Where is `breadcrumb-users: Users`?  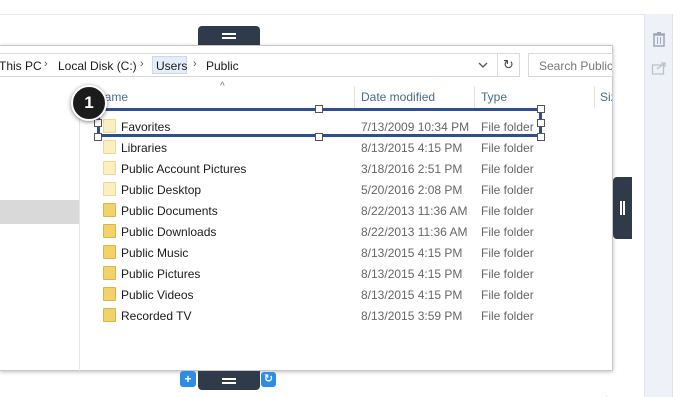 breadcrumb-users: Users is located at coordinates (171, 66).